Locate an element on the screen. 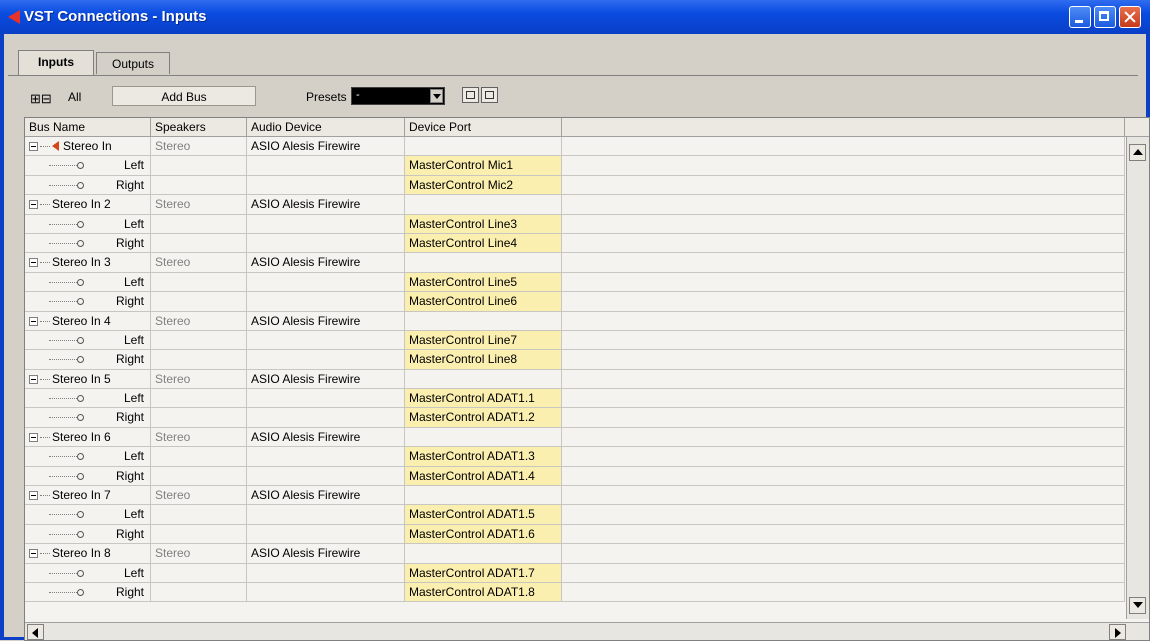  device-port-cell: MasterControl ADAT1.4 is located at coordinates (483, 476).